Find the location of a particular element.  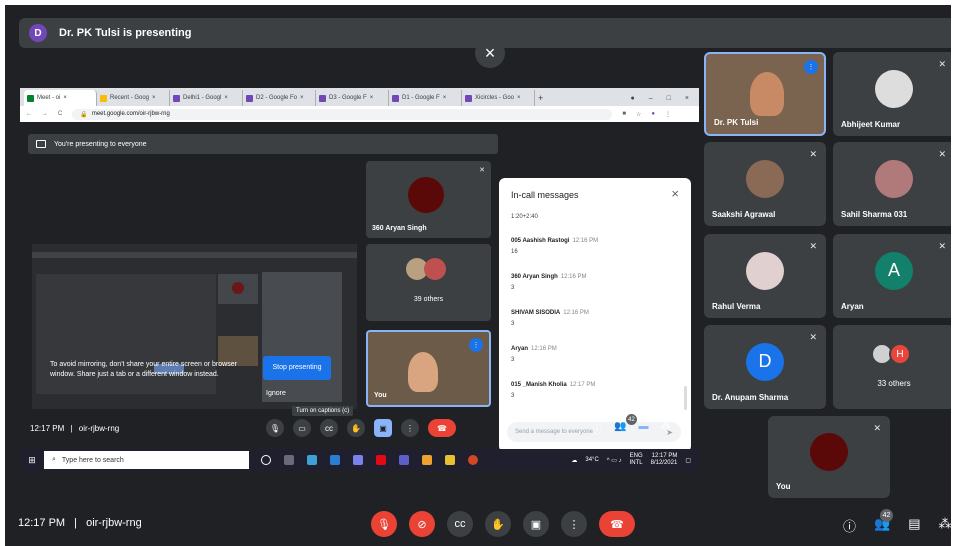

chat-text: 16 is located at coordinates (514, 252).